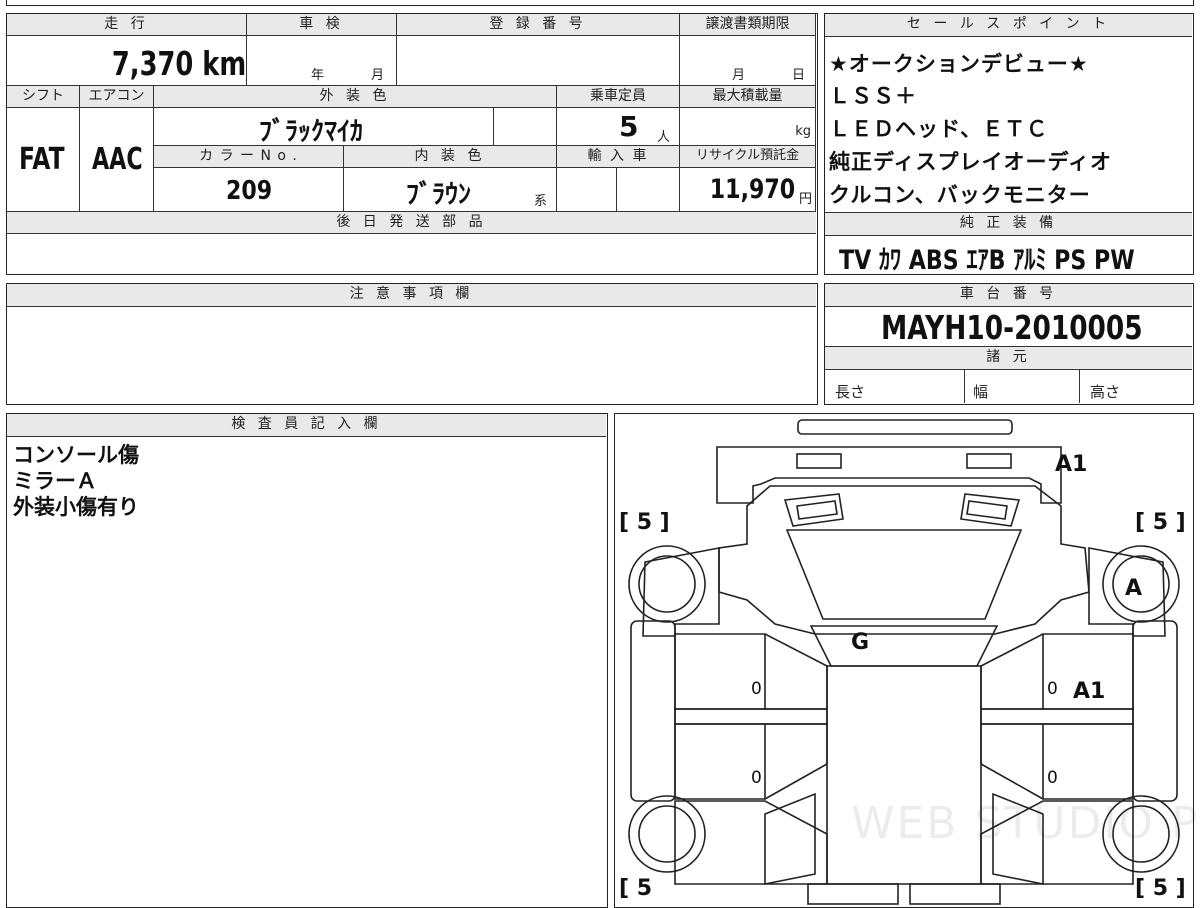 The image size is (1200, 908). What do you see at coordinates (117, 97) in the screenshot?
I see `header-aircon: エアコン` at bounding box center [117, 97].